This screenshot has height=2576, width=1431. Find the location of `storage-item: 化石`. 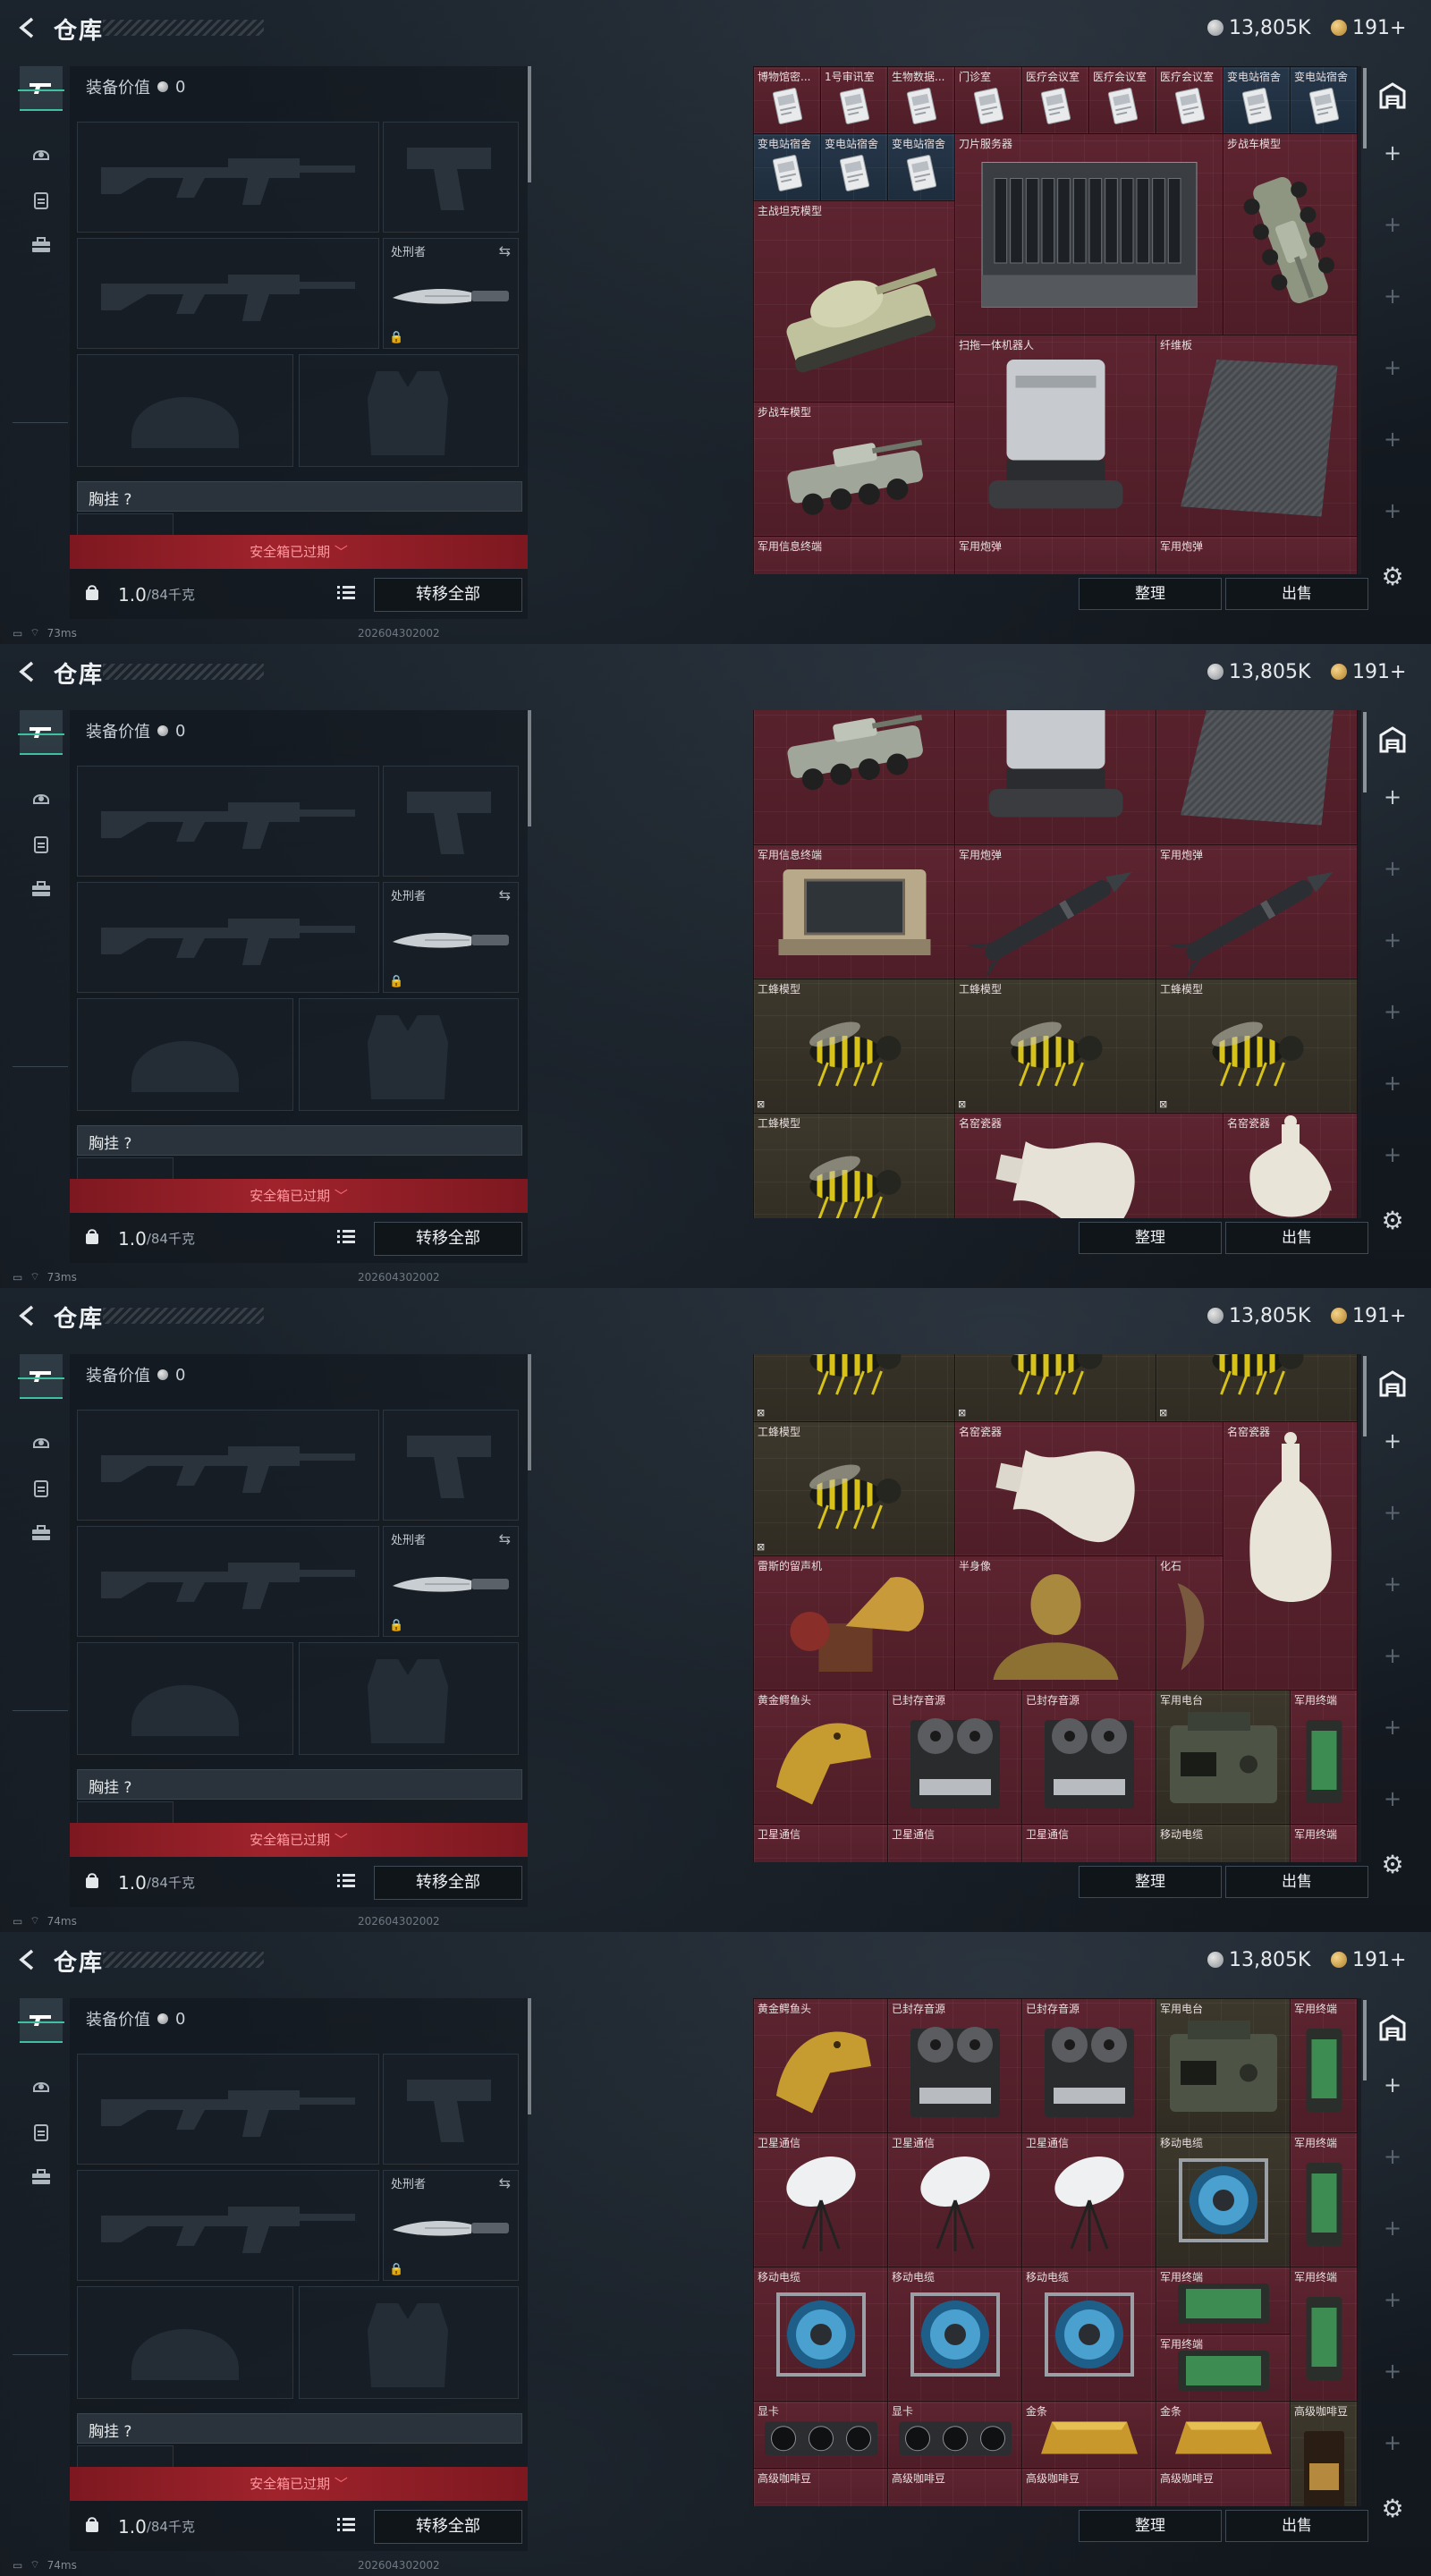

storage-item: 化石 is located at coordinates (1190, 1622).